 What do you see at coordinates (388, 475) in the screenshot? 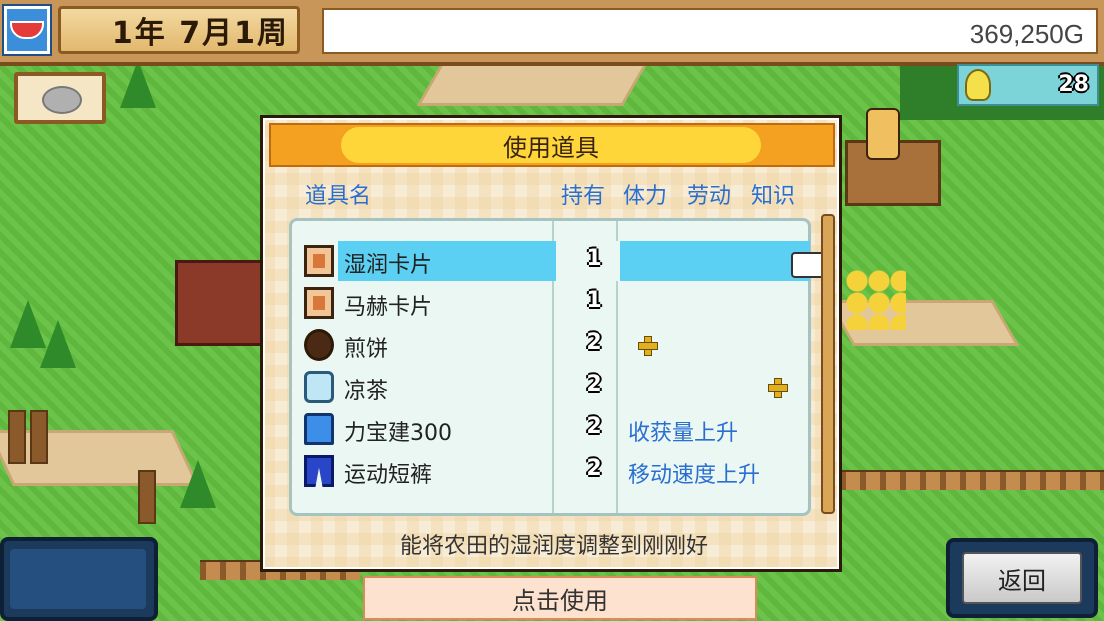
I see `item-name: 运动短裤` at bounding box center [388, 475].